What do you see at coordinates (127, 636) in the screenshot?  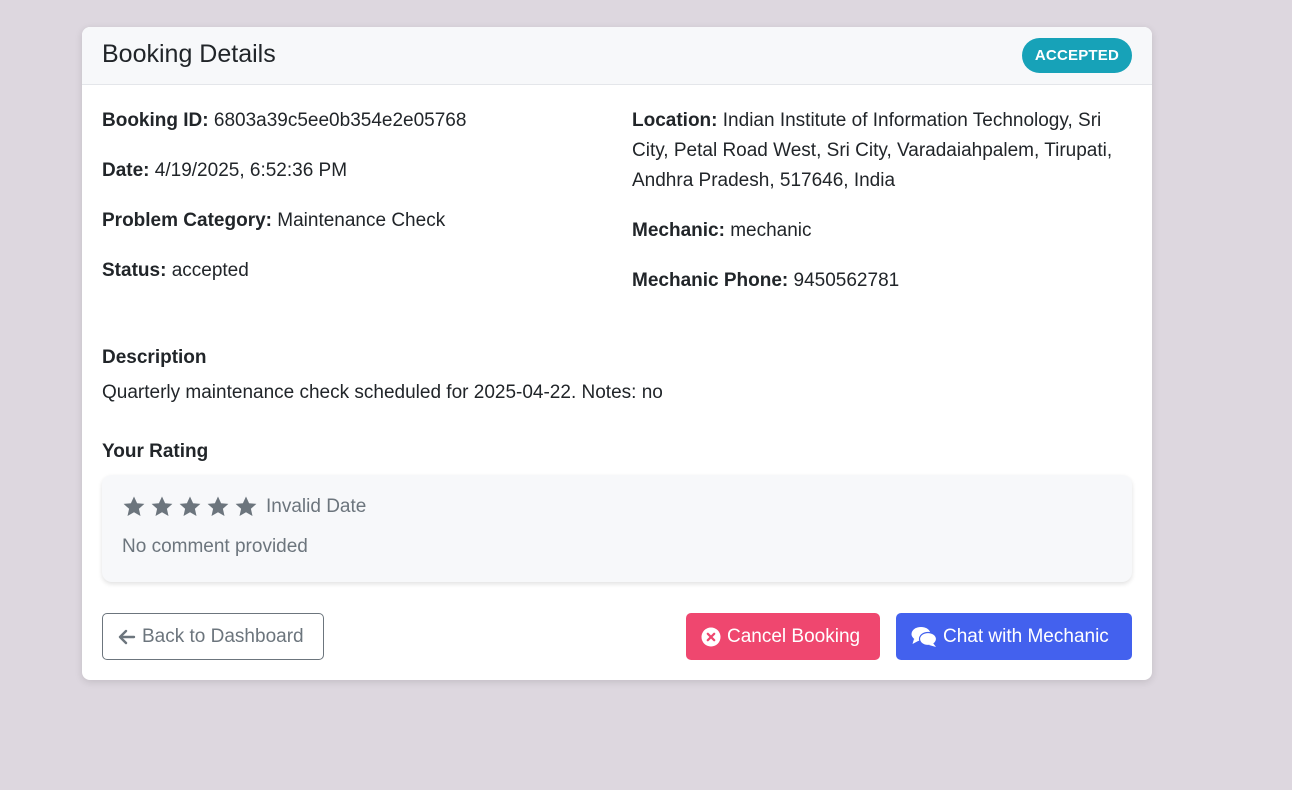 I see `arrow-left-icon` at bounding box center [127, 636].